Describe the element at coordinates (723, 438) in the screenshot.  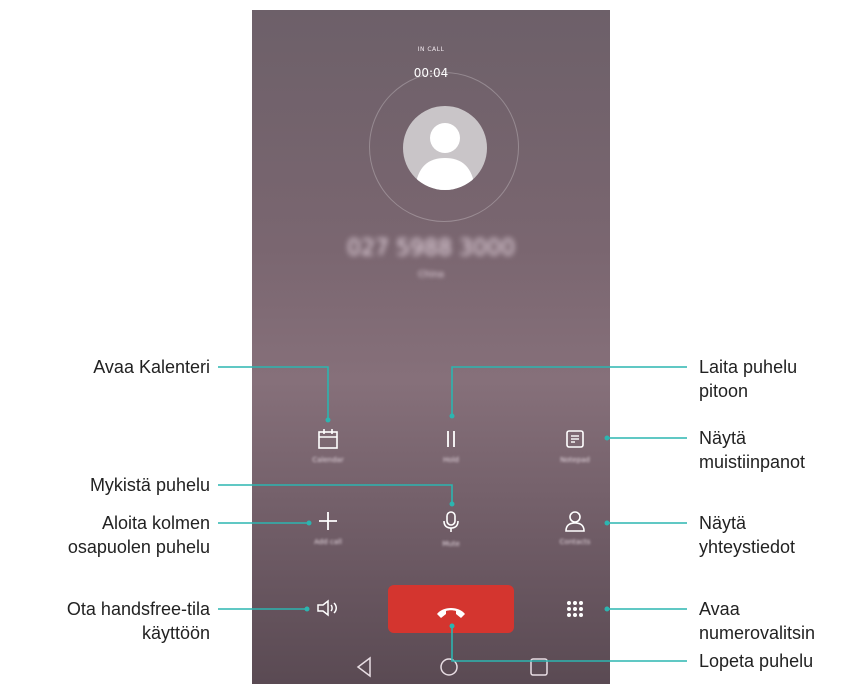
I see `callout-notes-line1: Näytä` at that location.